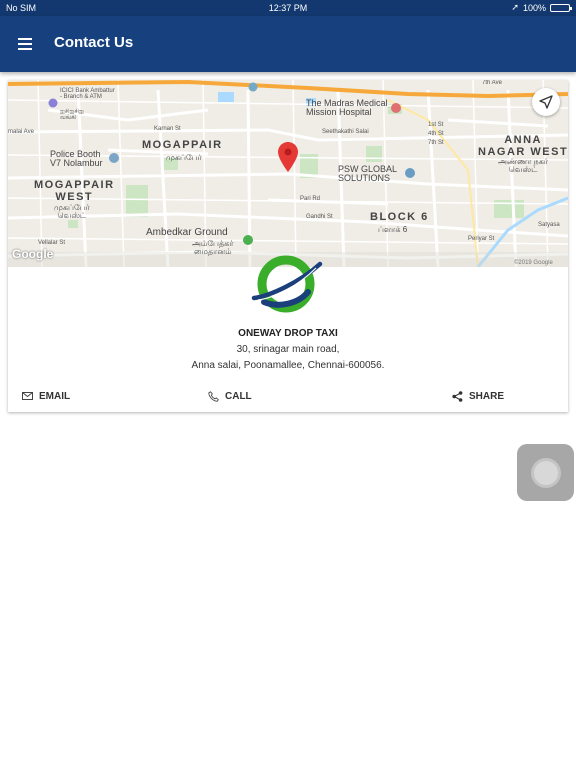 The height and width of the screenshot is (768, 576). Describe the element at coordinates (74, 191) in the screenshot. I see `map-label-mogappair-west: MOGAPPAIR WEST` at that location.